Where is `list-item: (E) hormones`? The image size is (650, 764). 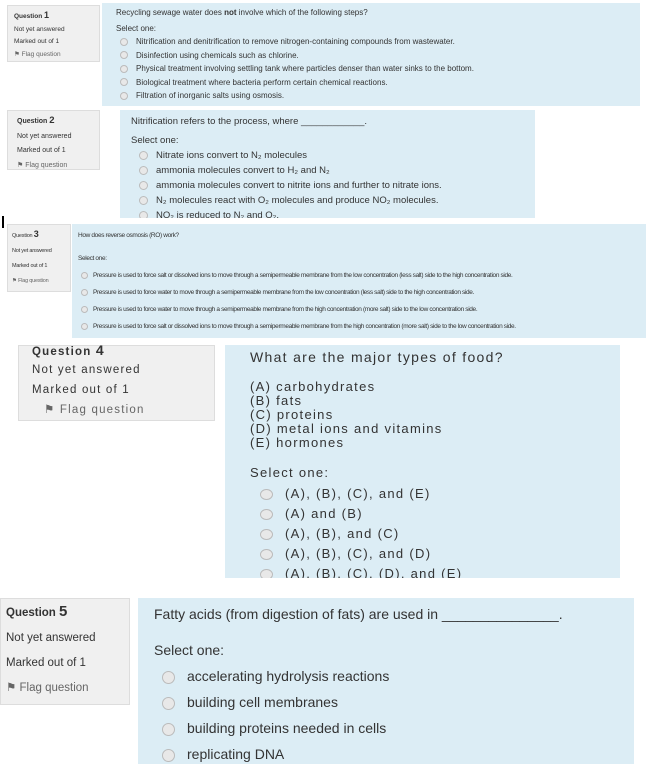 list-item: (E) hormones is located at coordinates (297, 442).